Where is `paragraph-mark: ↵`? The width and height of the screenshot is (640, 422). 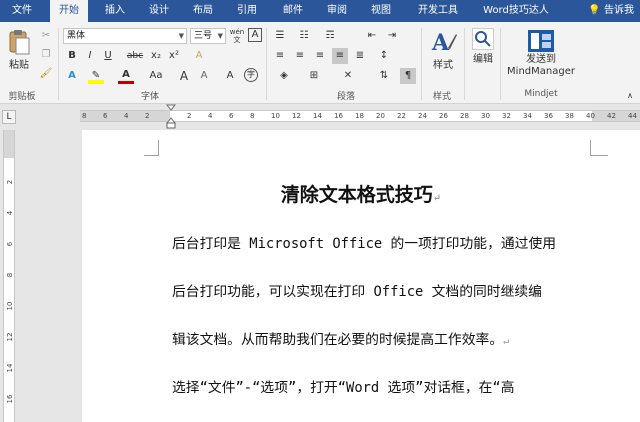
paragraph-mark: ↵ is located at coordinates (506, 341).